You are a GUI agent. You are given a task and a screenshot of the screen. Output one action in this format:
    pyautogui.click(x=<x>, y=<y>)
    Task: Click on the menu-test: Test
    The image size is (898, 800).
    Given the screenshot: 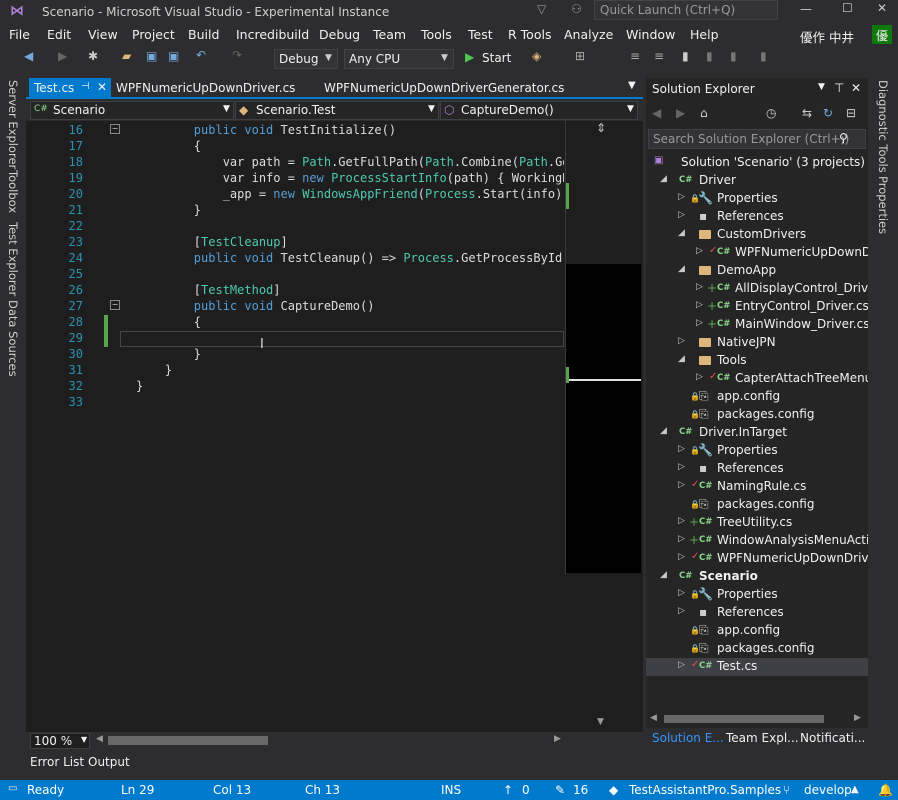 What is the action you would take?
    pyautogui.click(x=480, y=34)
    